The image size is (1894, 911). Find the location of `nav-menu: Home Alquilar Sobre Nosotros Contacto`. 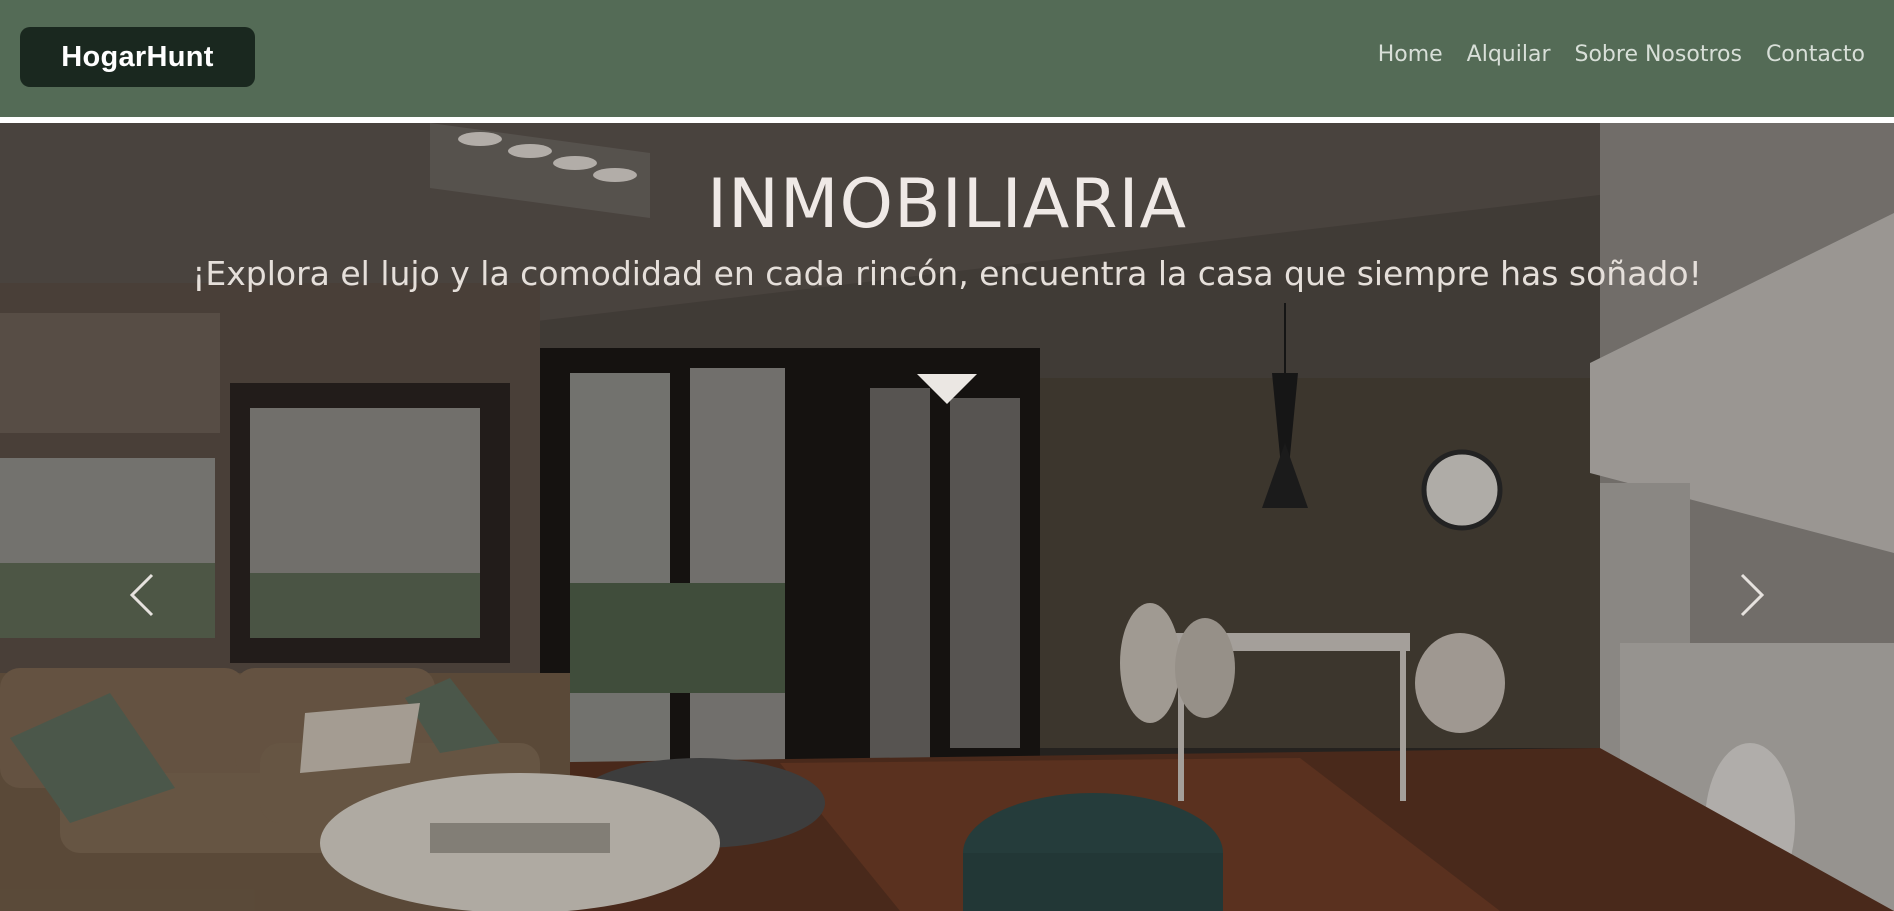

nav-menu: Home Alquilar Sobre Nosotros Contacto is located at coordinates (1621, 54).